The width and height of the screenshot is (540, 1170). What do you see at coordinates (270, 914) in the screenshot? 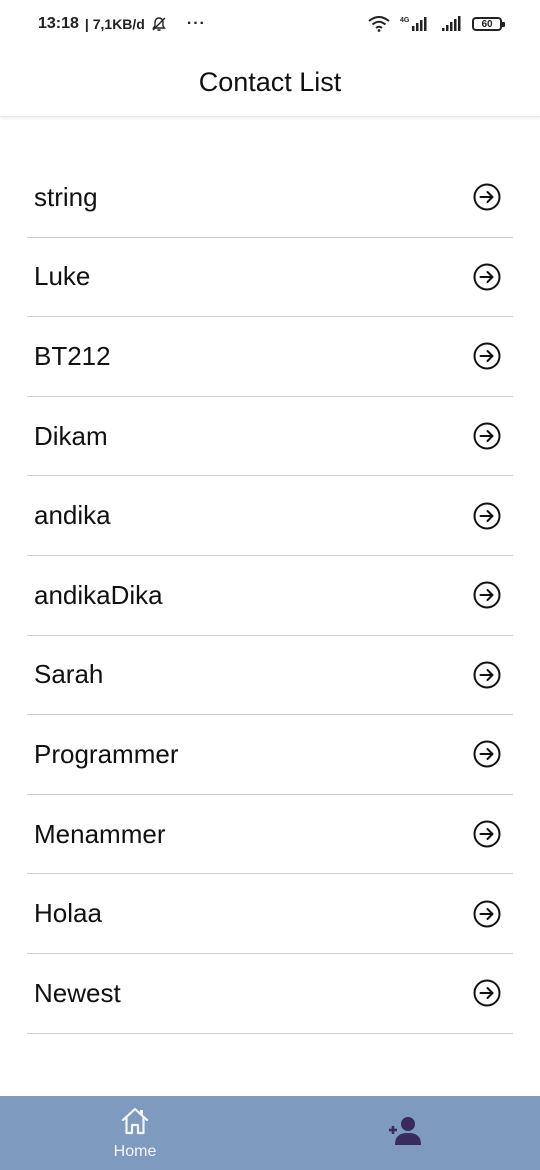
I see `contact-row: Holaa` at bounding box center [270, 914].